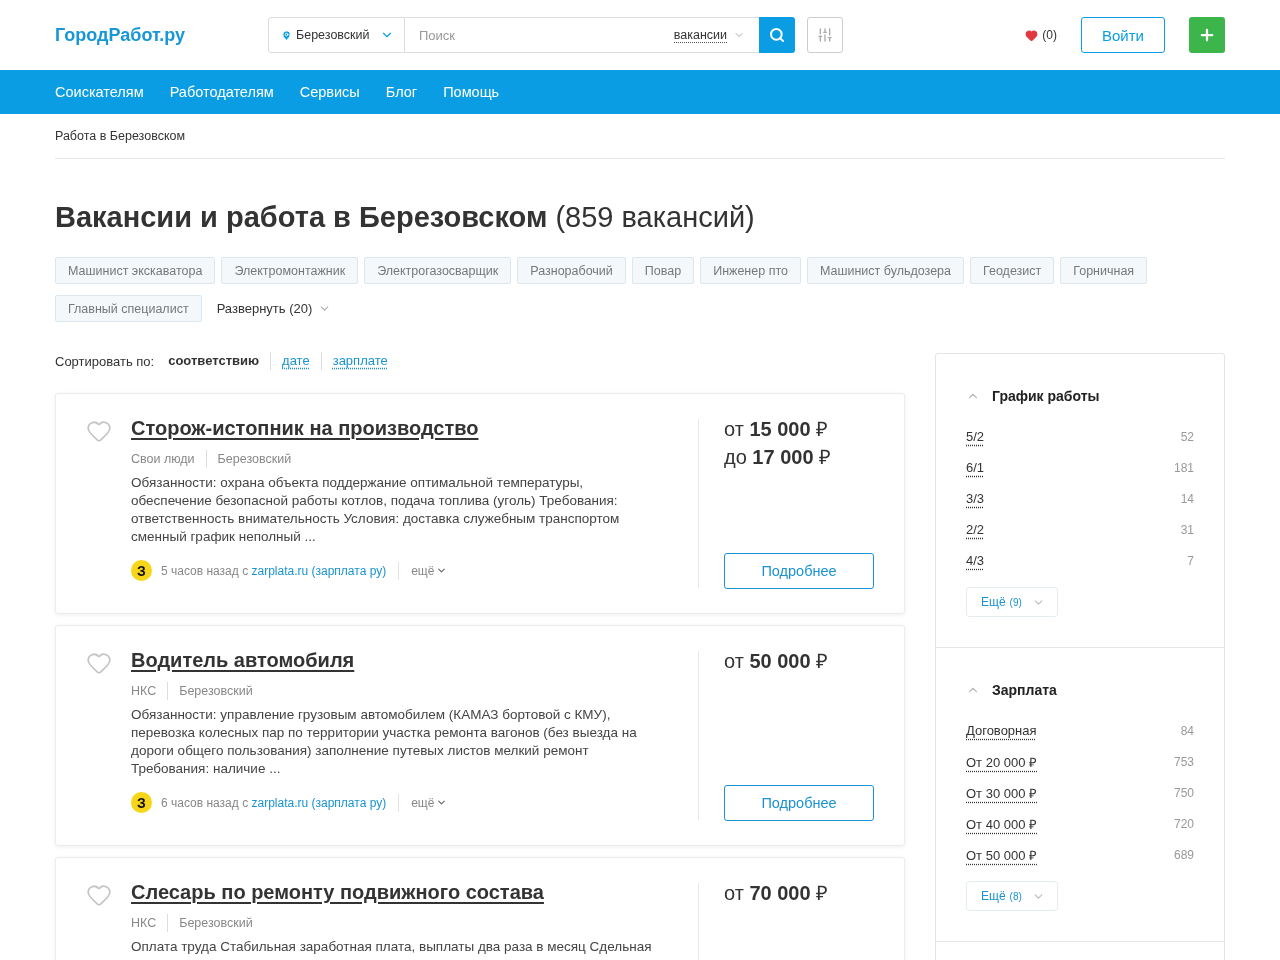 Image resolution: width=1280 pixels, height=960 pixels. I want to click on salary-text: до 17 000 ₽, so click(778, 457).